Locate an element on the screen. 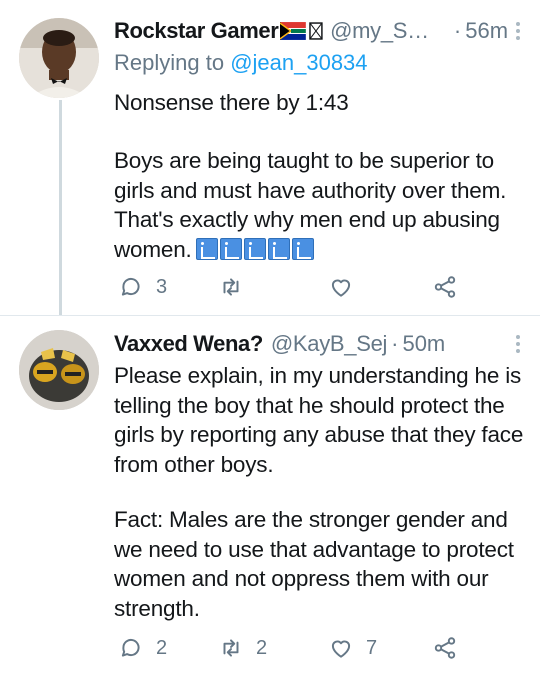 The height and width of the screenshot is (678, 540). retweet-button is located at coordinates (237, 287).